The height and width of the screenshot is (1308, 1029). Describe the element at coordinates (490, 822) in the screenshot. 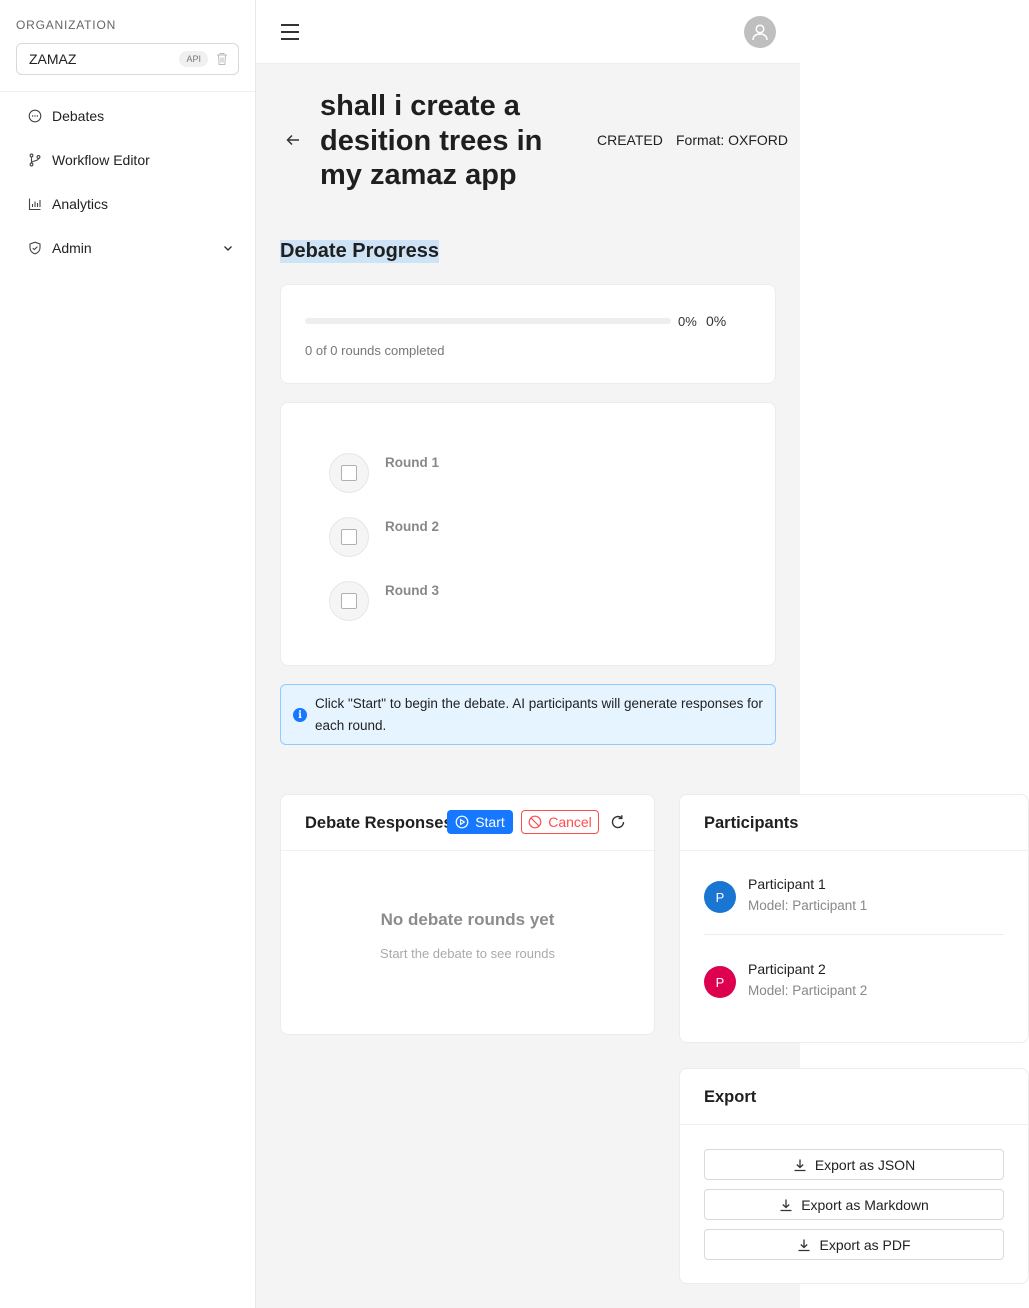

I see `start-button-label: Start` at that location.